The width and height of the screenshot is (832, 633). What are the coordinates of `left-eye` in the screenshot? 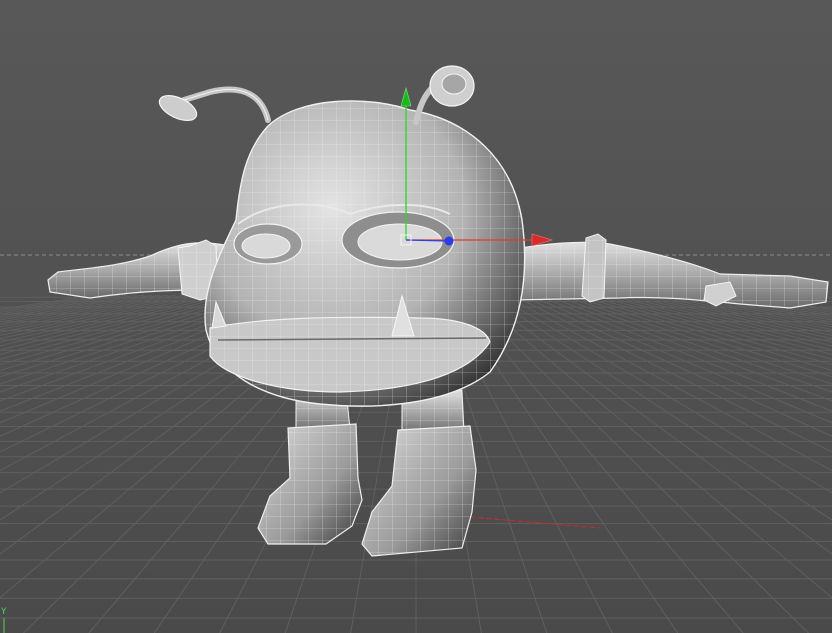 It's located at (268, 244).